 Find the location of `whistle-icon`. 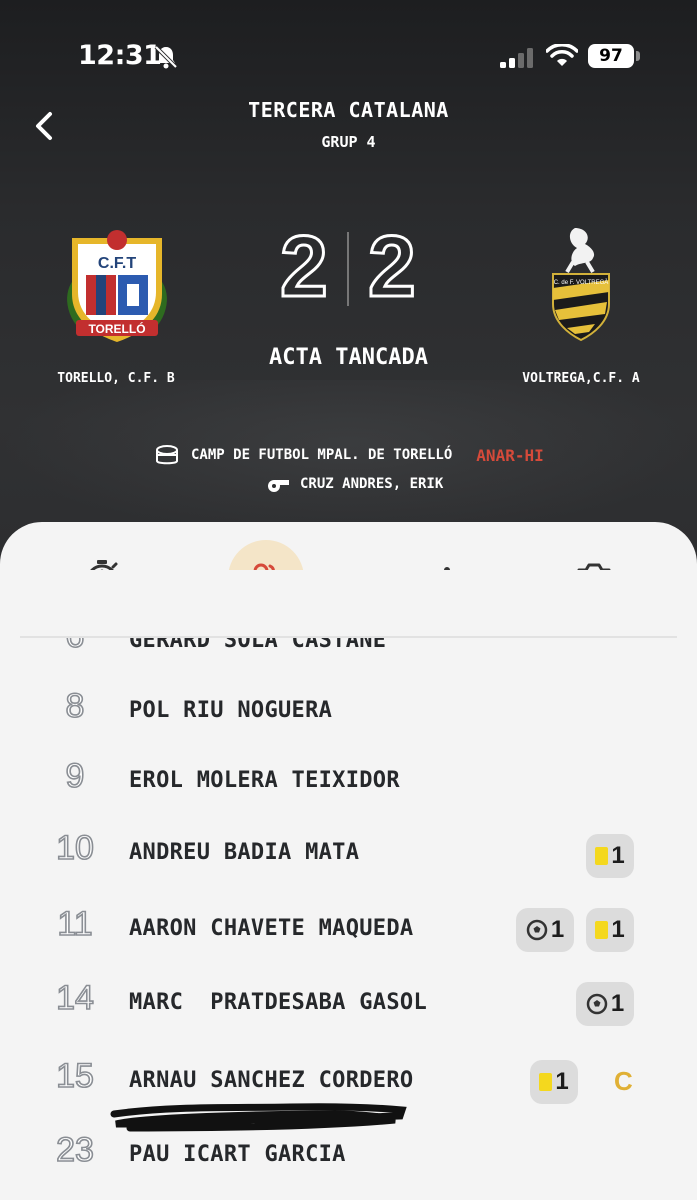

whistle-icon is located at coordinates (278, 486).